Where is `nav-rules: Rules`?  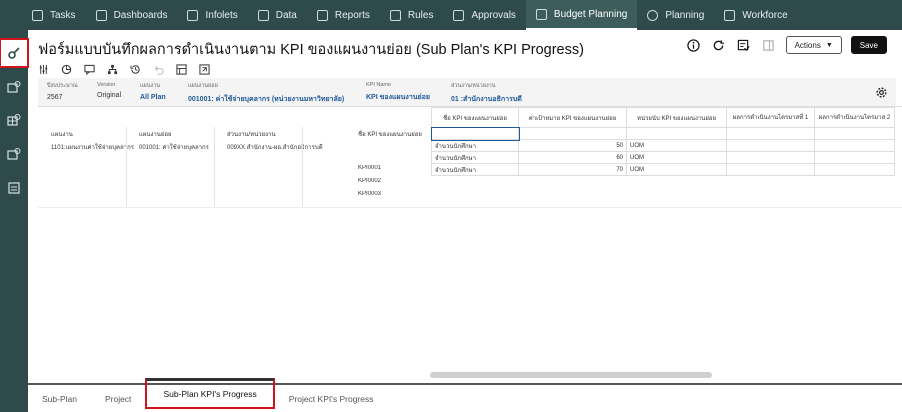 nav-rules: Rules is located at coordinates (412, 15).